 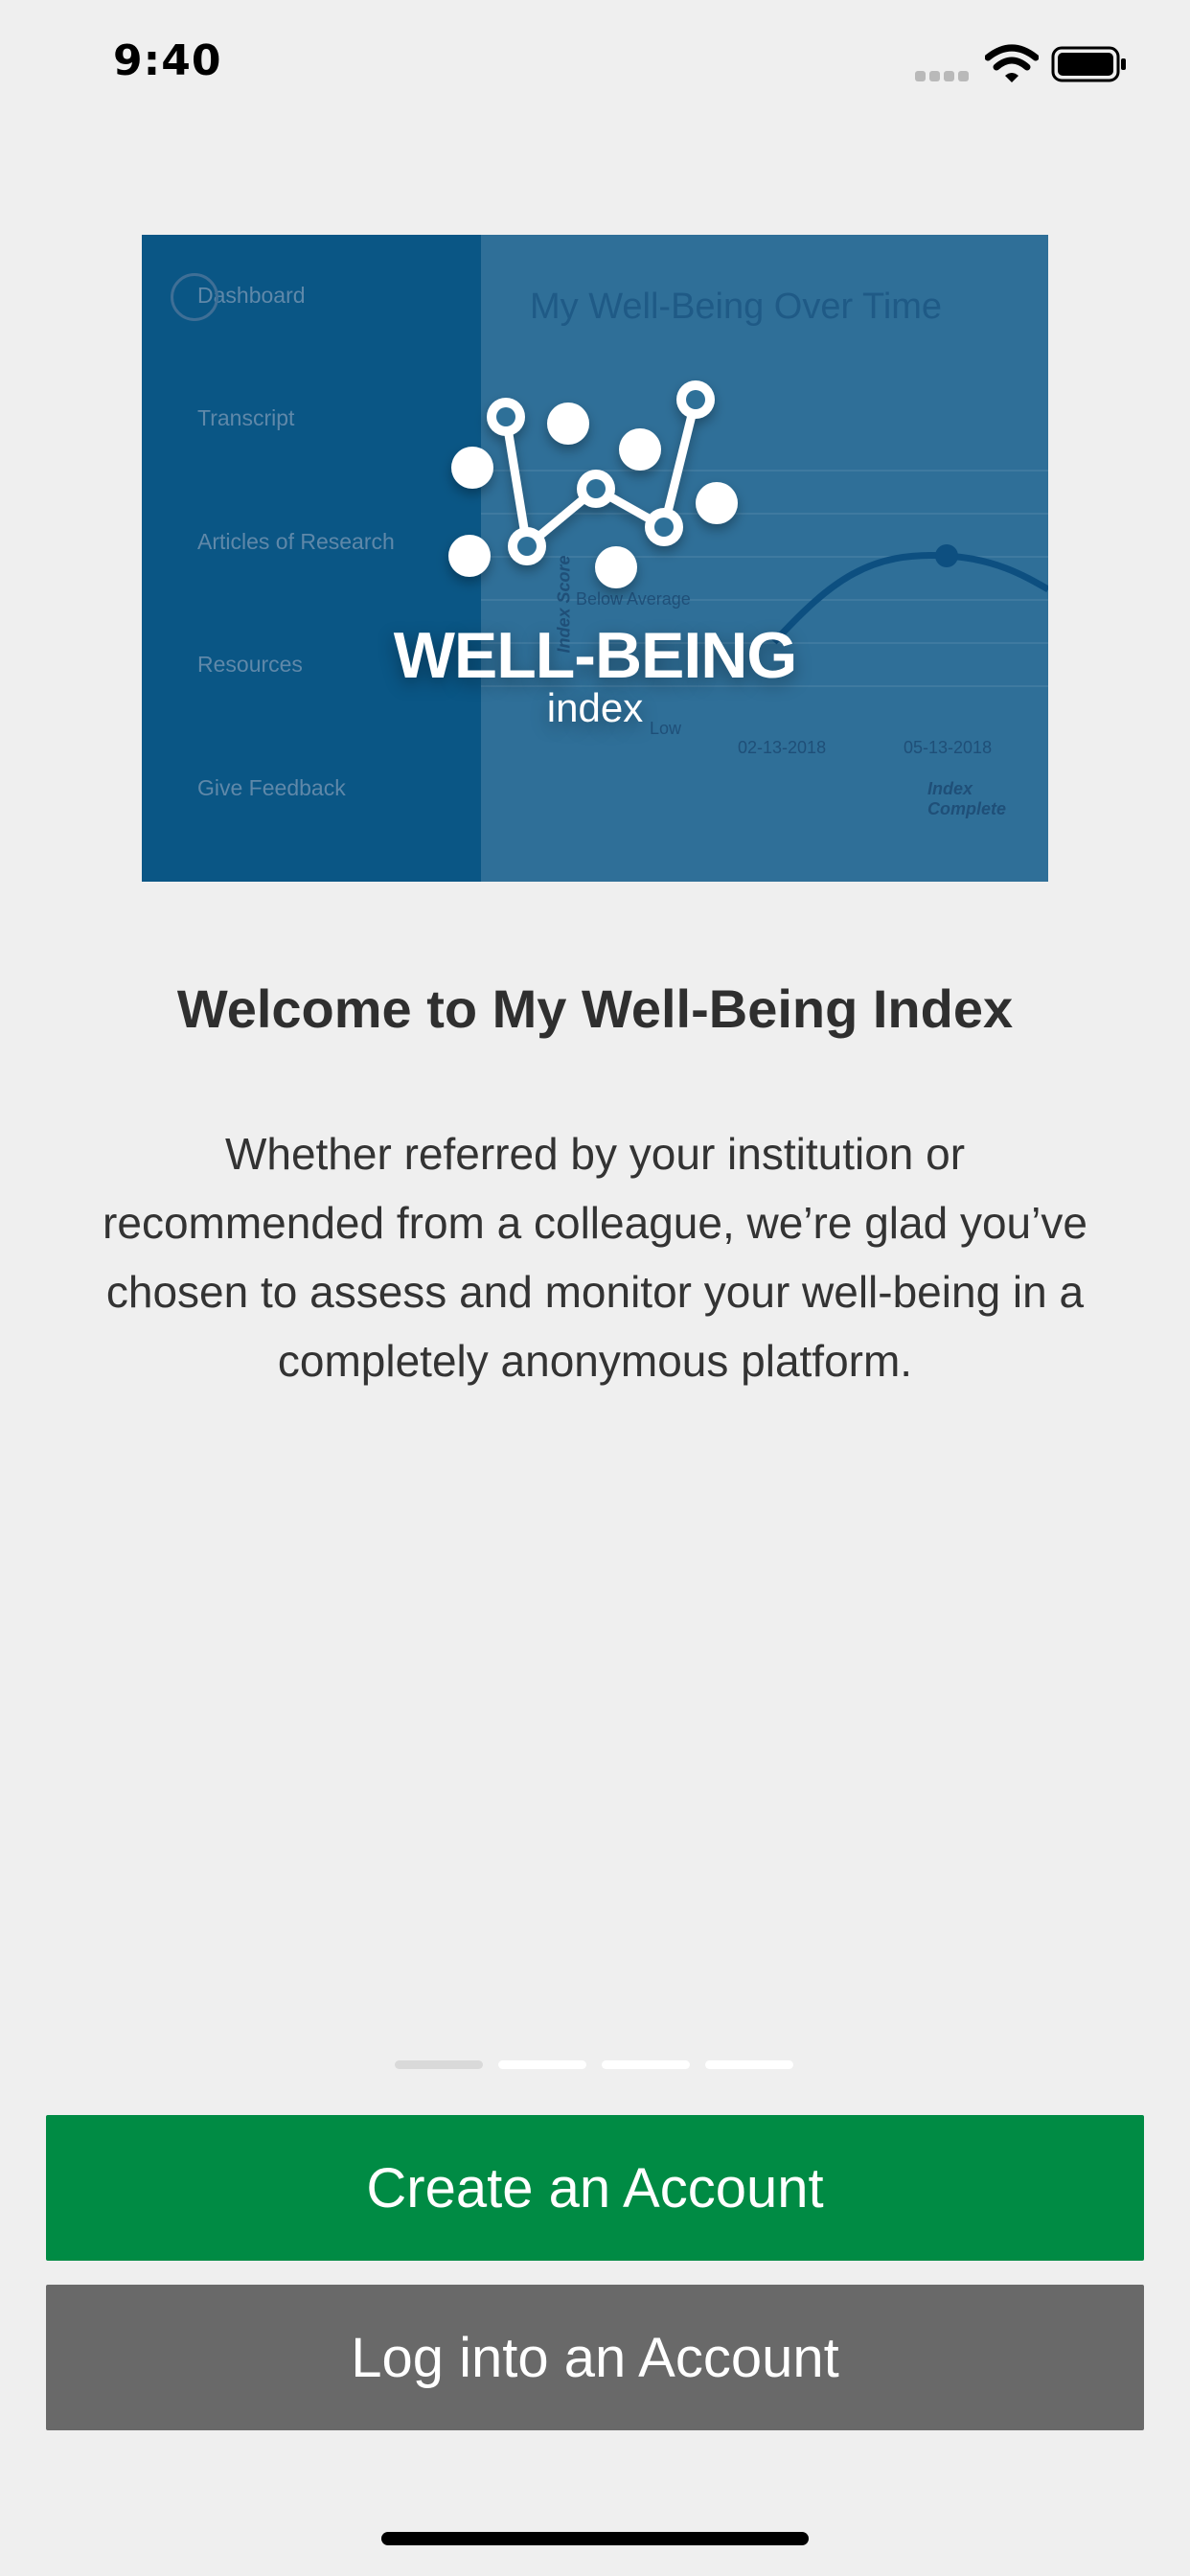 What do you see at coordinates (595, 2538) in the screenshot?
I see `home-indicator` at bounding box center [595, 2538].